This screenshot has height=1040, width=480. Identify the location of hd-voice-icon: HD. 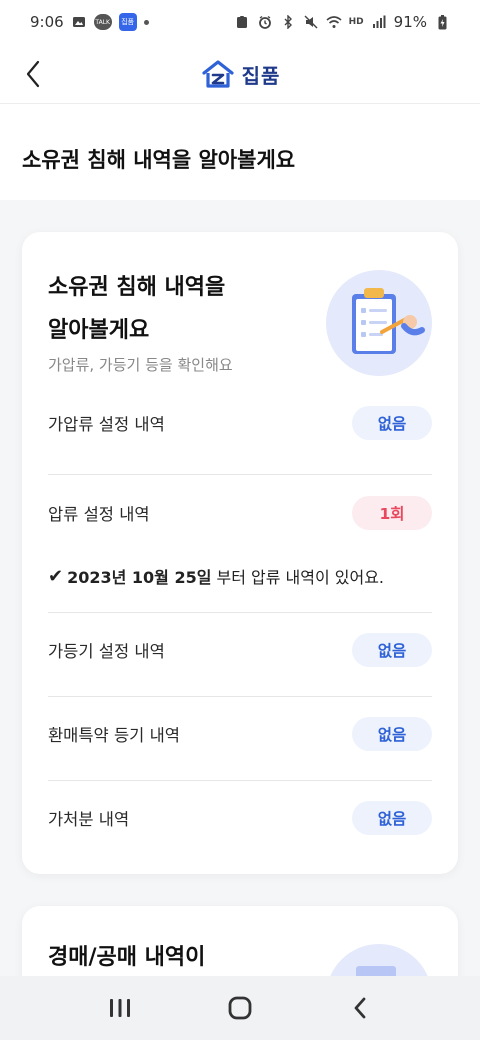
(356, 22).